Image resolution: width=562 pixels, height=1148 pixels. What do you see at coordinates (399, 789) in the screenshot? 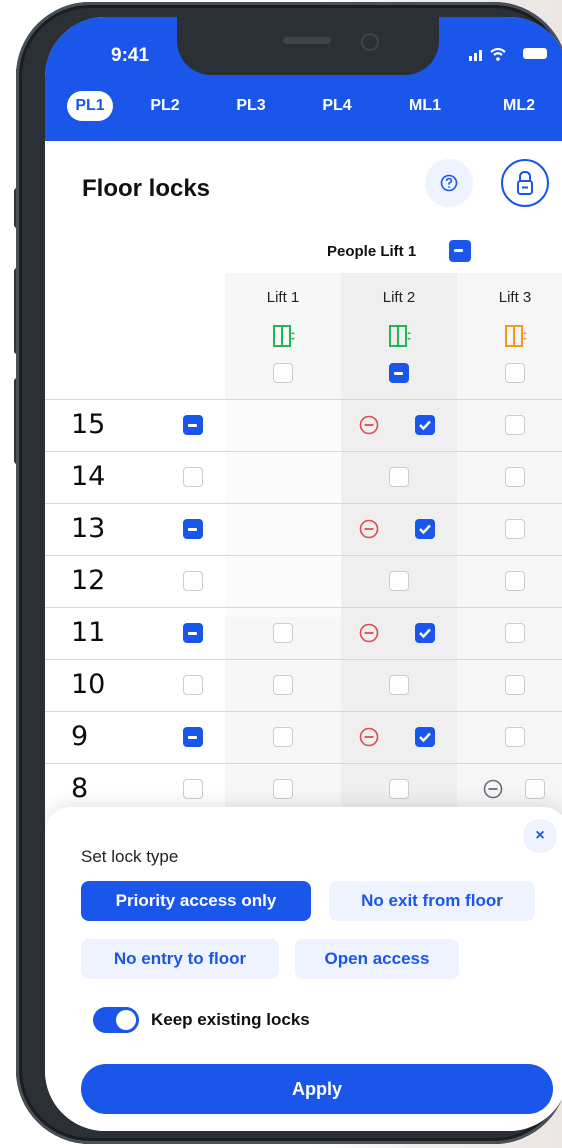
I see `floor-8-lift-2-checkbox` at bounding box center [399, 789].